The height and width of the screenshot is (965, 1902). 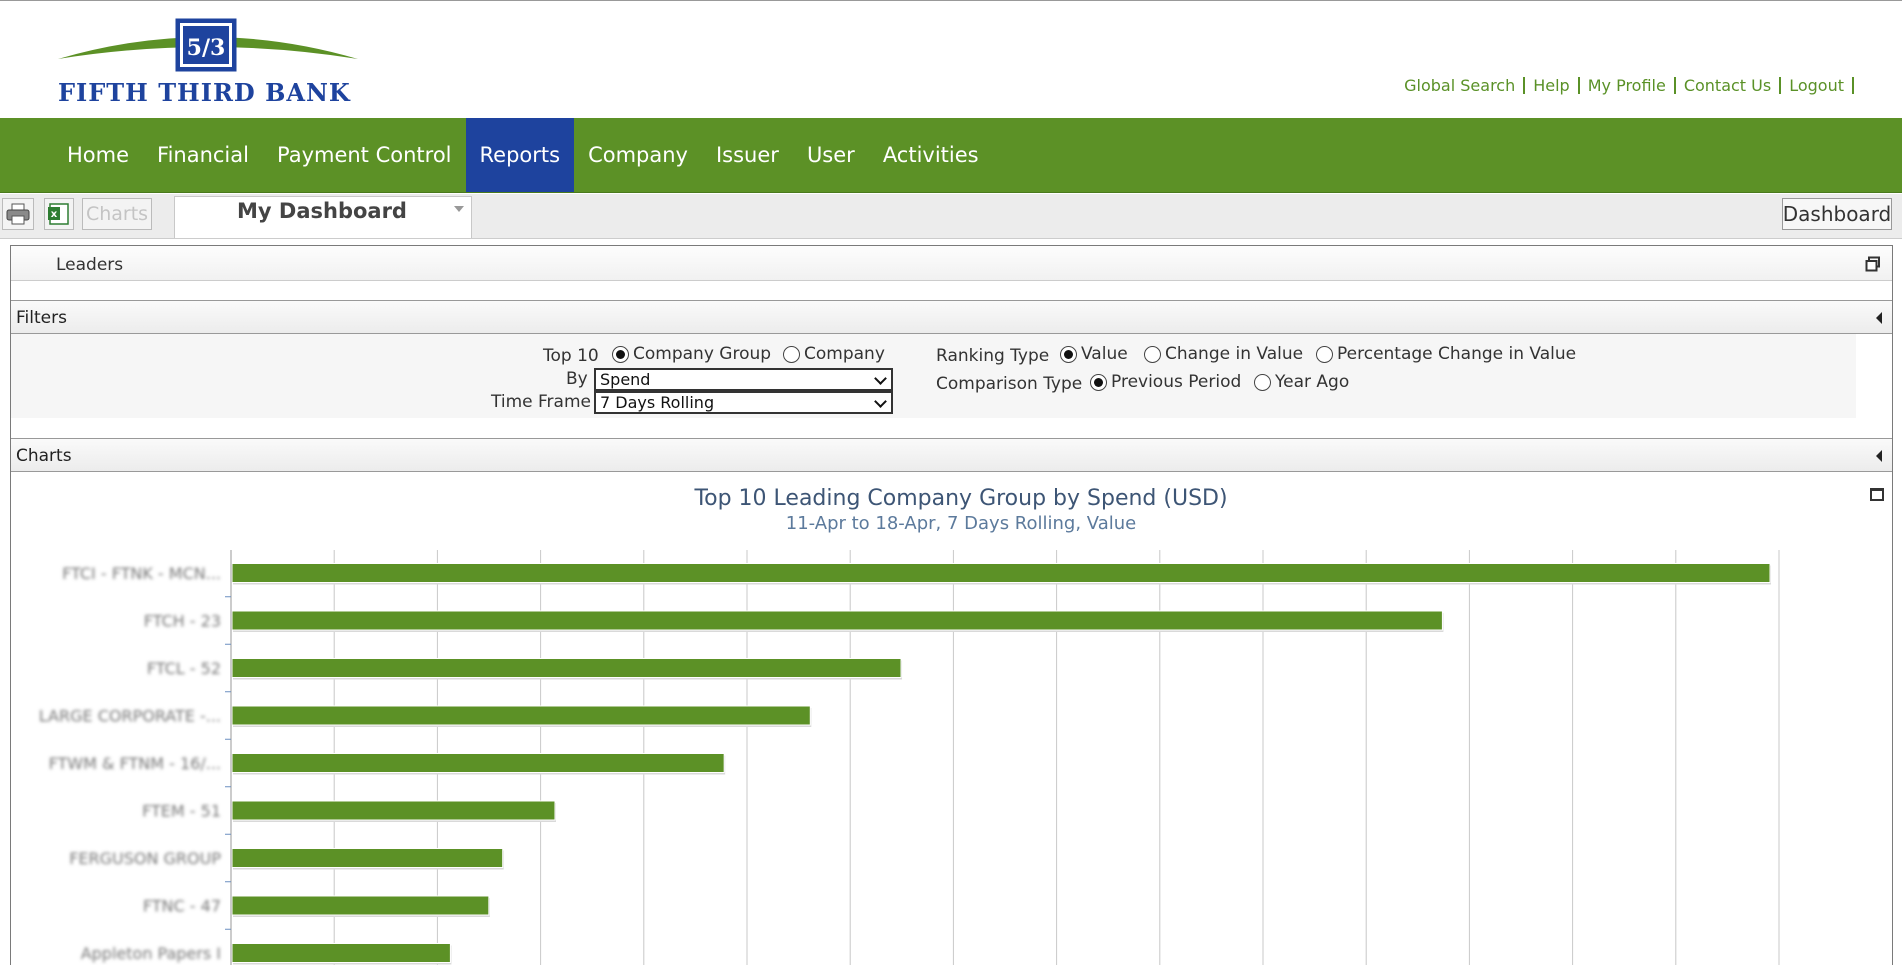 What do you see at coordinates (1873, 264) in the screenshot?
I see `restore-window-icon` at bounding box center [1873, 264].